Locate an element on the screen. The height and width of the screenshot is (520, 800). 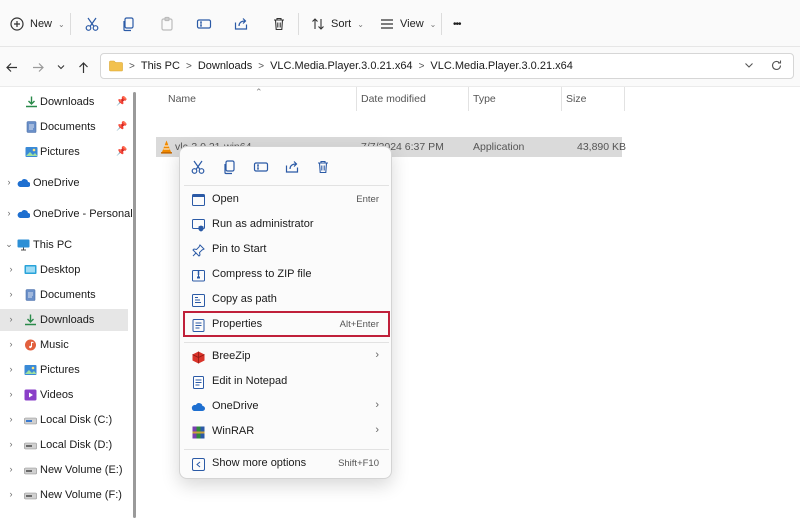
sidebar-item-downloads: › Downloads is located at coordinates (64, 320).